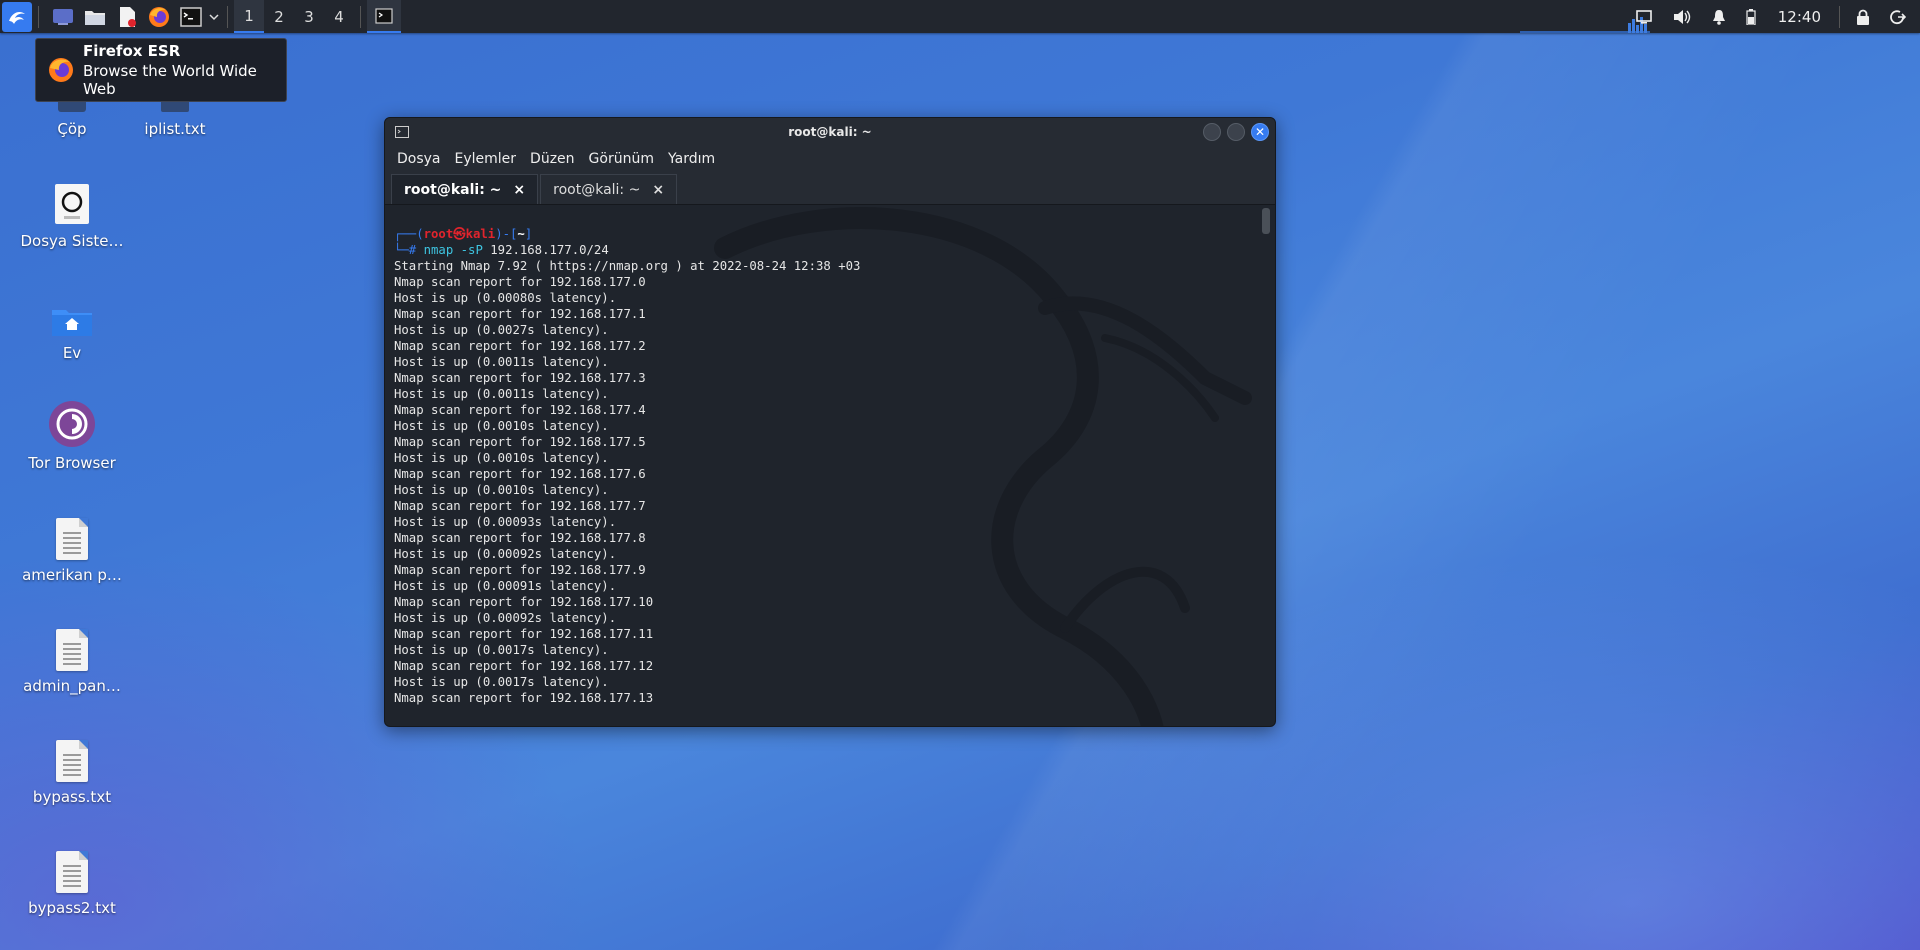  What do you see at coordinates (1236, 132) in the screenshot?
I see `maximize-button` at bounding box center [1236, 132].